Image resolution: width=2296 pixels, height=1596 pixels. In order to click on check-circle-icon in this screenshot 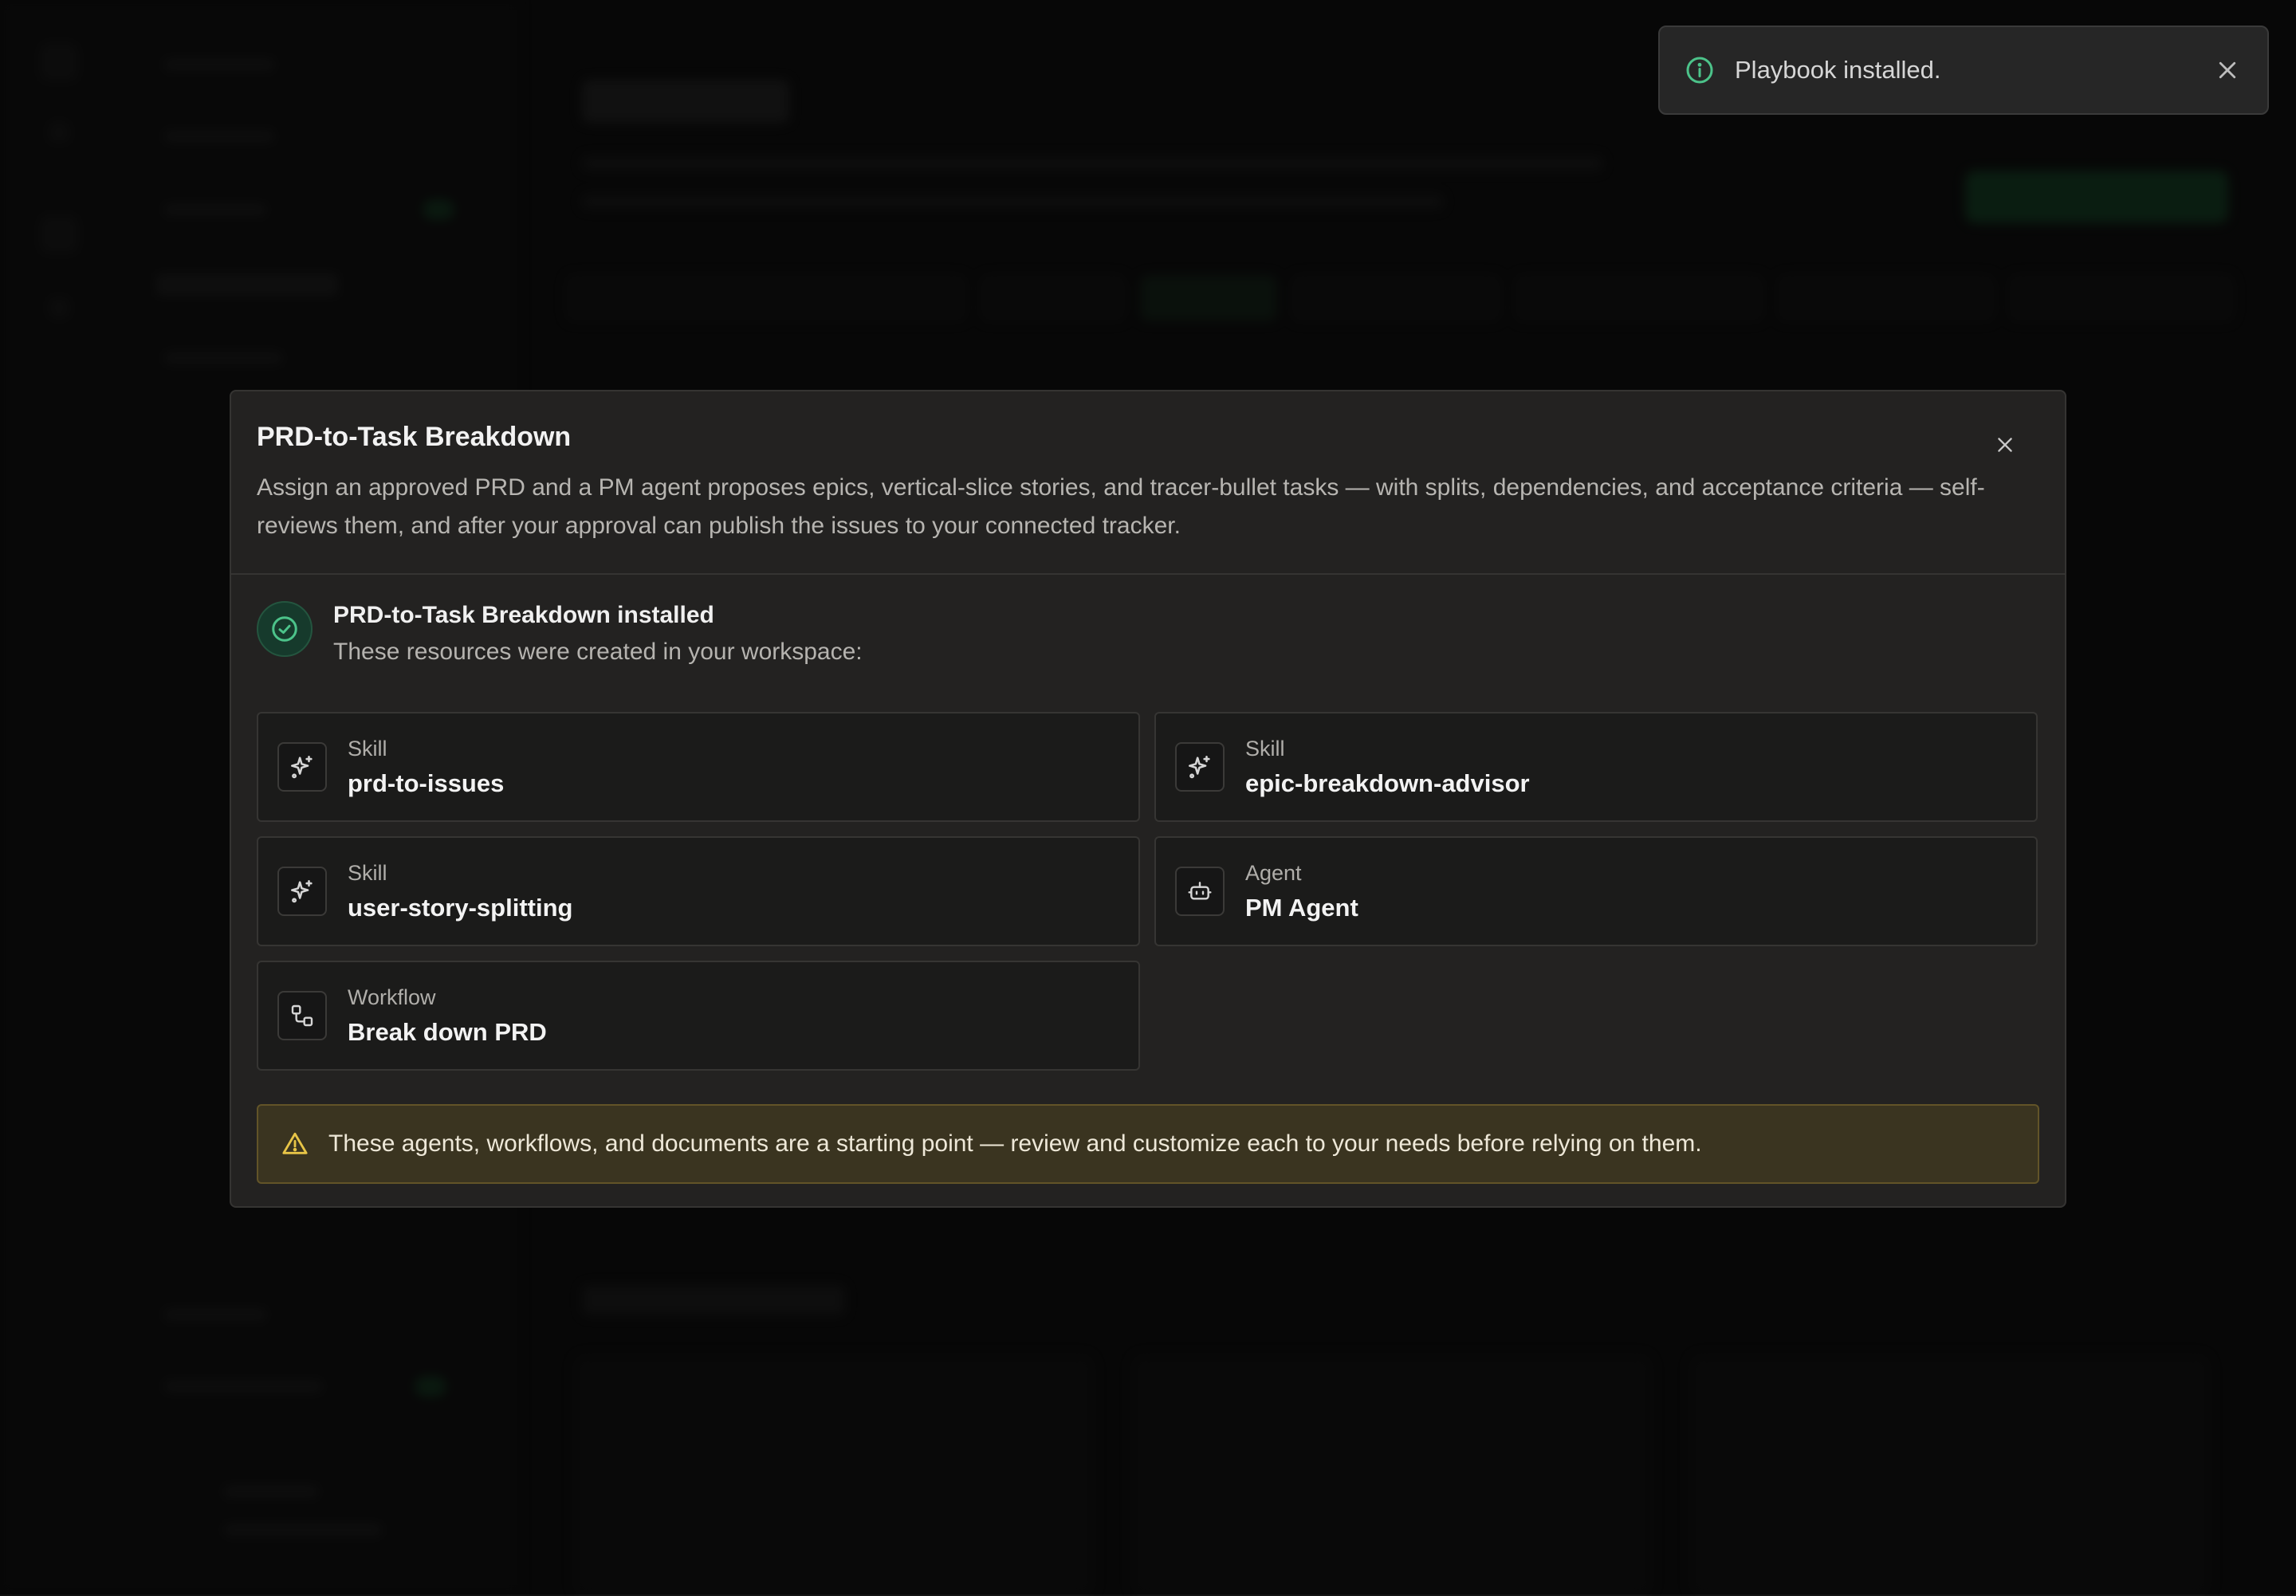, I will do `click(285, 629)`.